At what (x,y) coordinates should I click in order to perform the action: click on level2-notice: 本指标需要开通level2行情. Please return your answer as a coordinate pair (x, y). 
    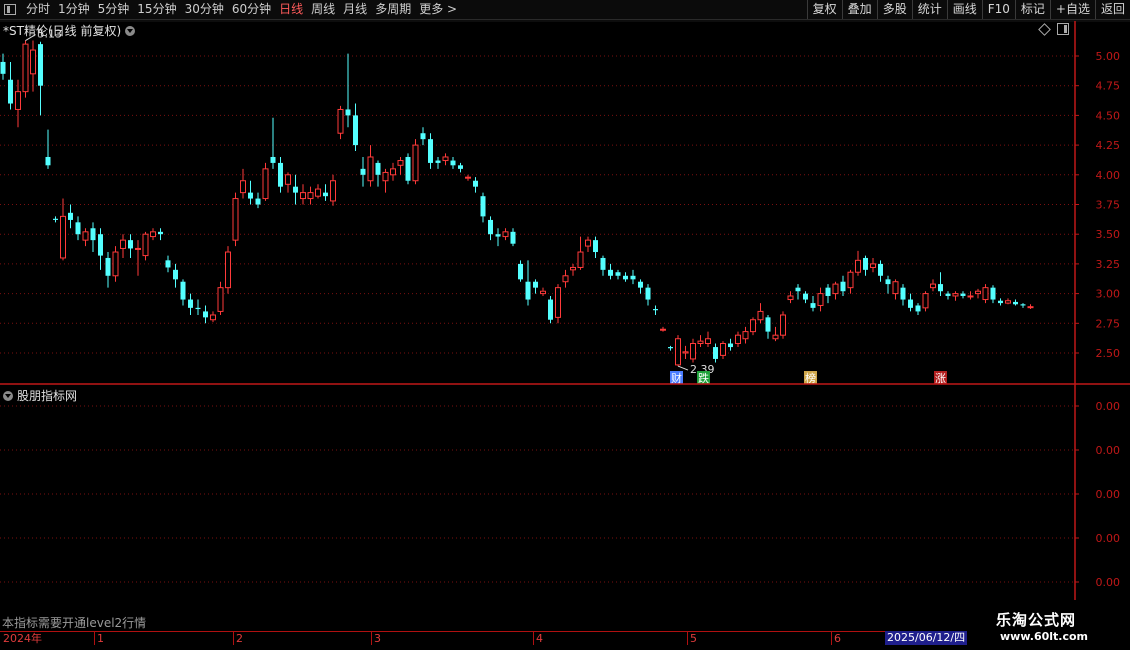
    Looking at the image, I should click on (74, 623).